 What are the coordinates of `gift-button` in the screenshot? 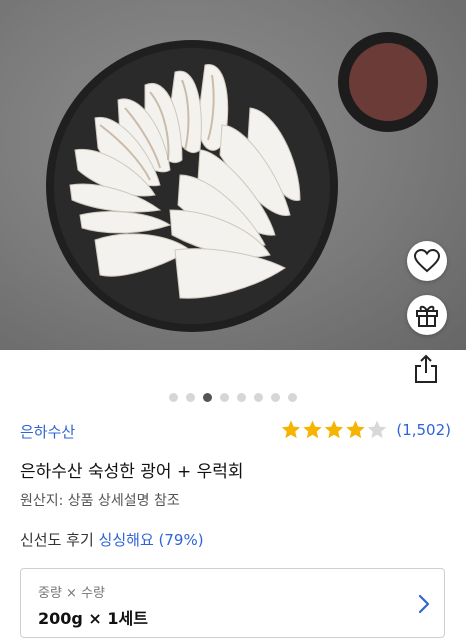 It's located at (427, 315).